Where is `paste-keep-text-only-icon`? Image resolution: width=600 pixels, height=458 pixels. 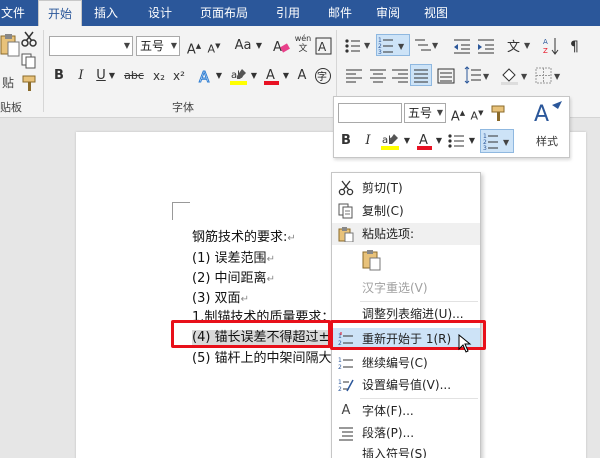
paste-keep-text-only-icon is located at coordinates (372, 260).